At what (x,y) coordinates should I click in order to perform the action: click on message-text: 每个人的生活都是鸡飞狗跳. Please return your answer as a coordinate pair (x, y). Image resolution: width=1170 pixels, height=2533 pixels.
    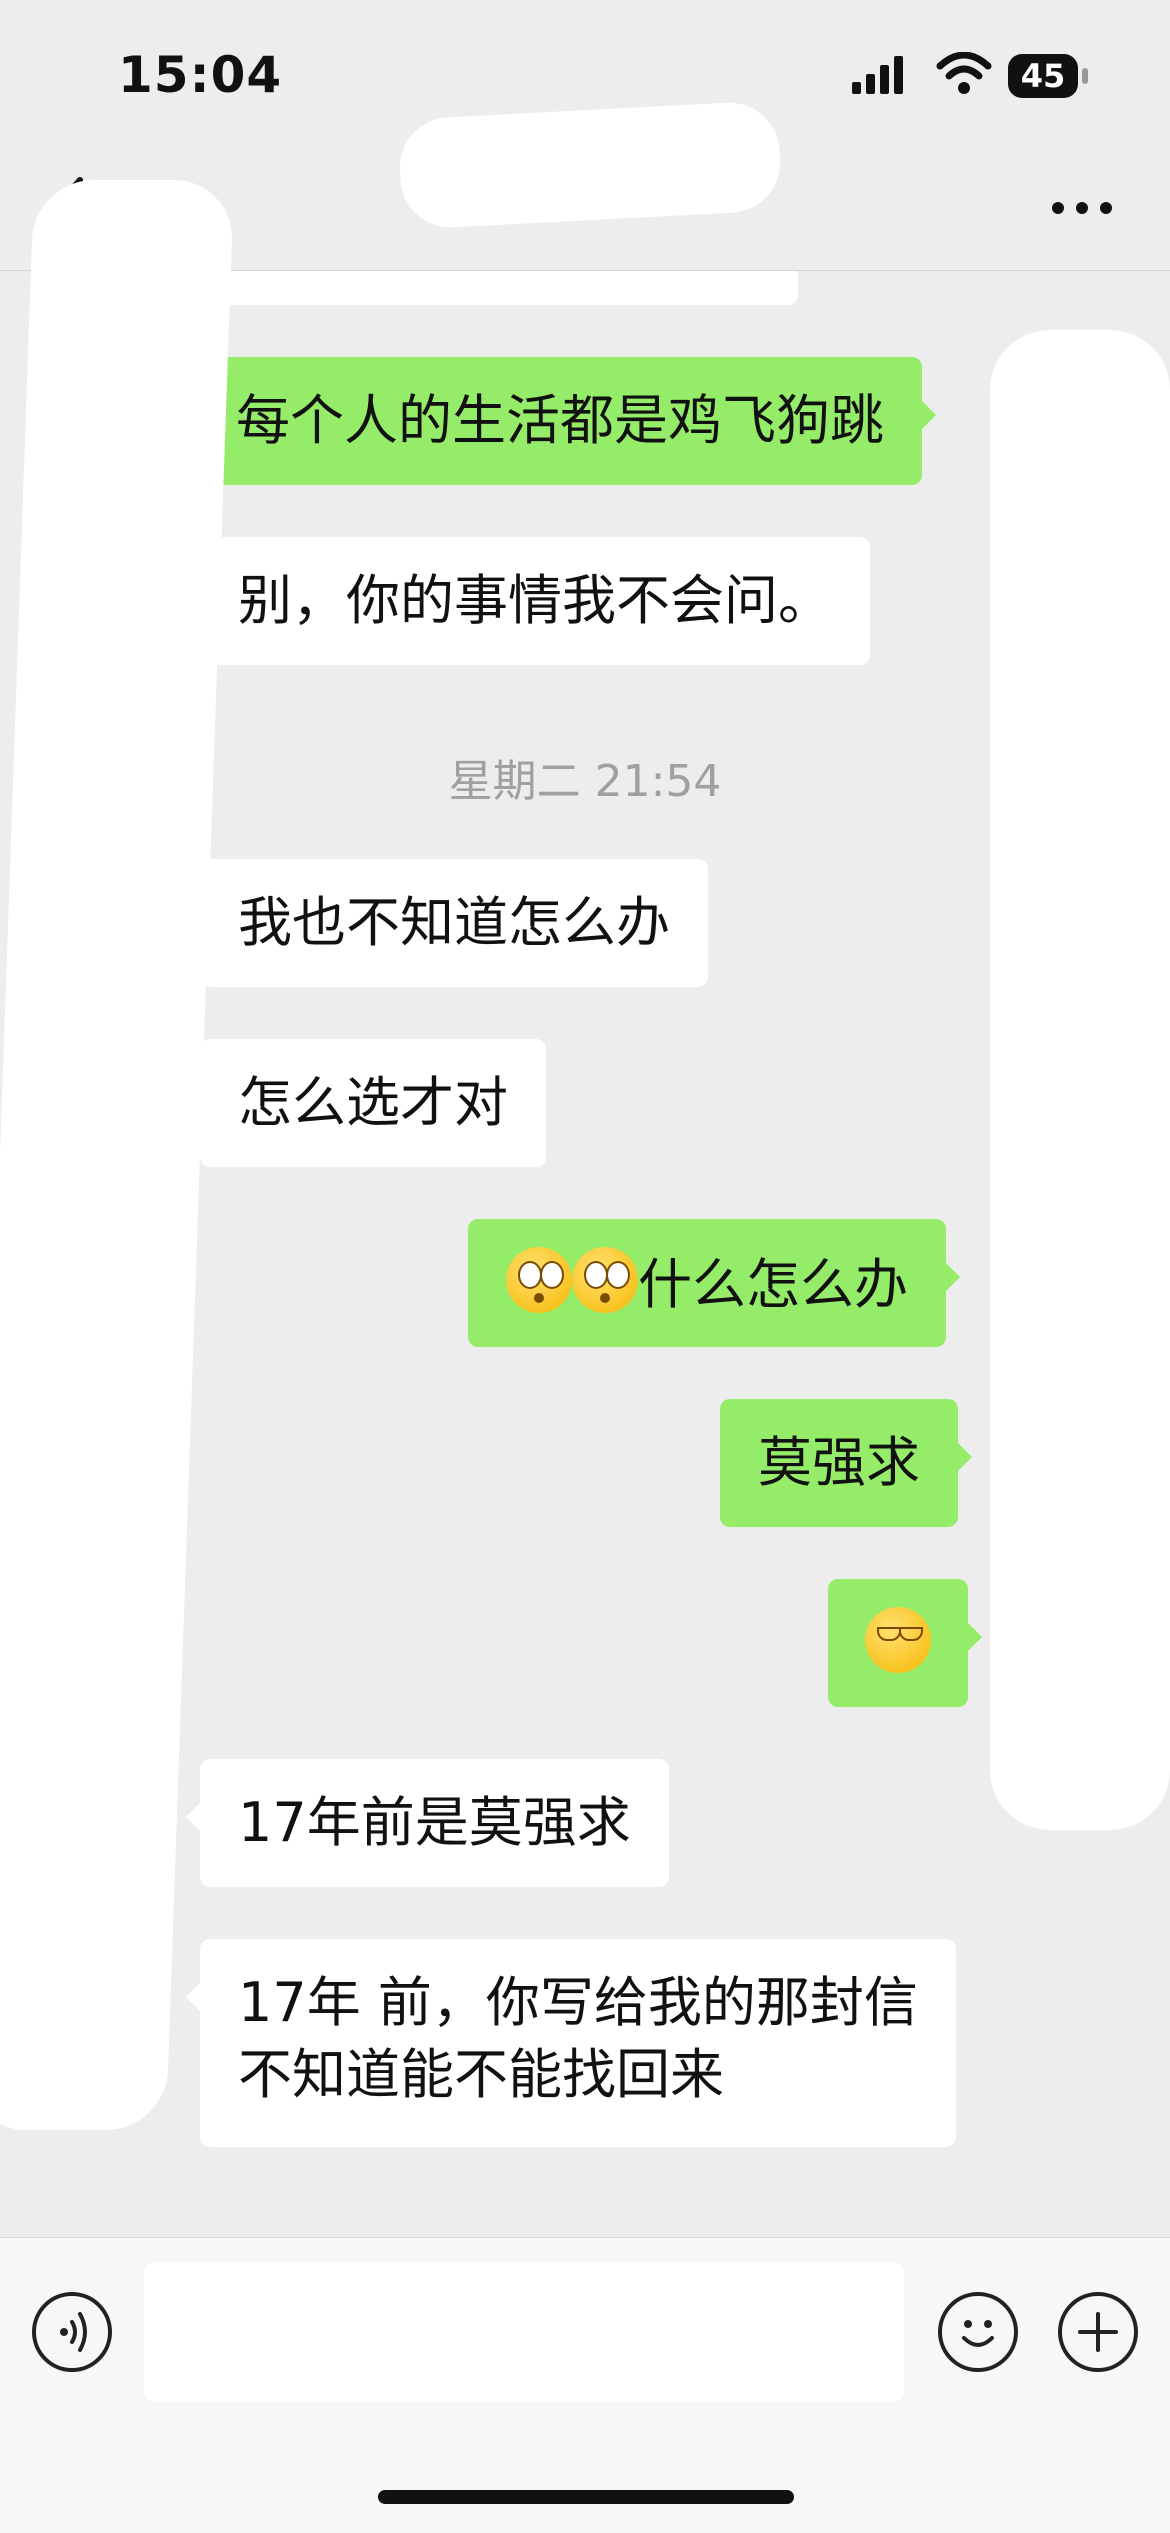
    Looking at the image, I should click on (560, 420).